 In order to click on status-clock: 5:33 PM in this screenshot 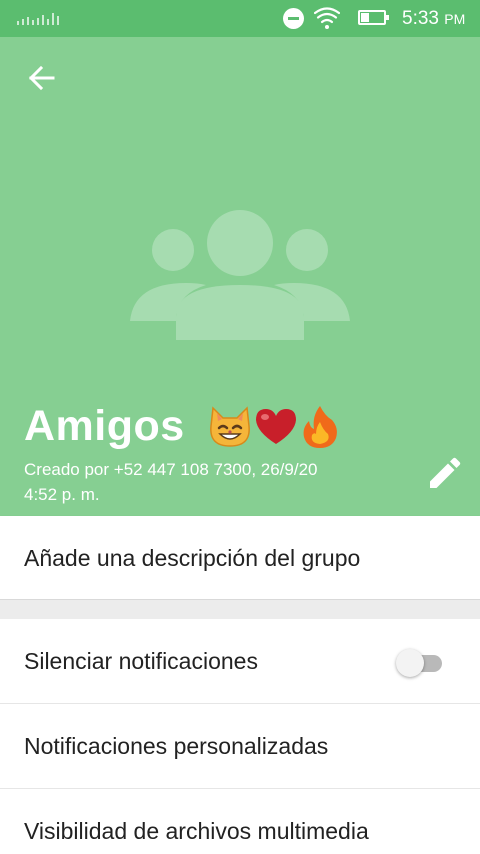, I will do `click(433, 19)`.